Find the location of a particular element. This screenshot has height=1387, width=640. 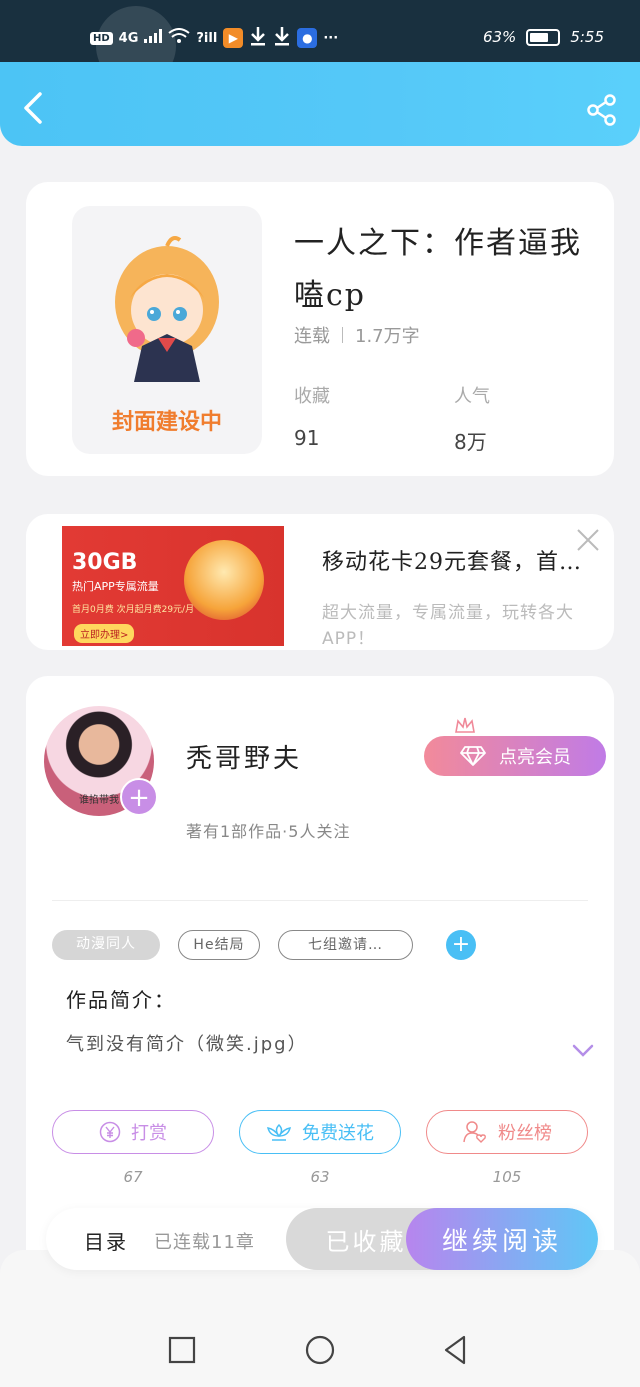

status-bar: HD 4G ?ill ▶ ● ··· 63% 5:55 is located at coordinates (320, 43).